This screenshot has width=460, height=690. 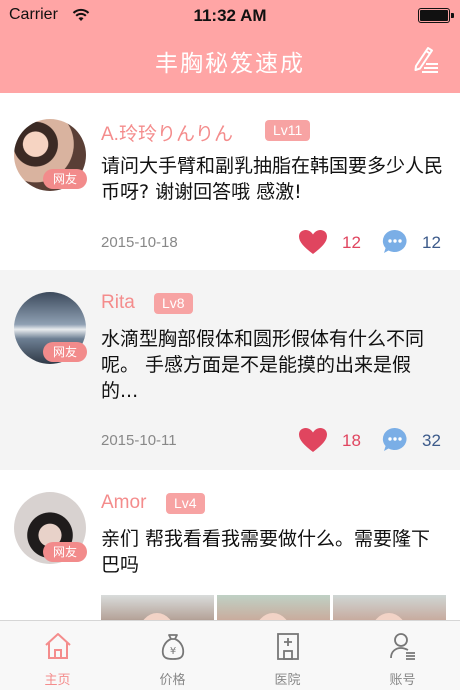 I want to click on clock: 11:32 AM, so click(x=230, y=15).